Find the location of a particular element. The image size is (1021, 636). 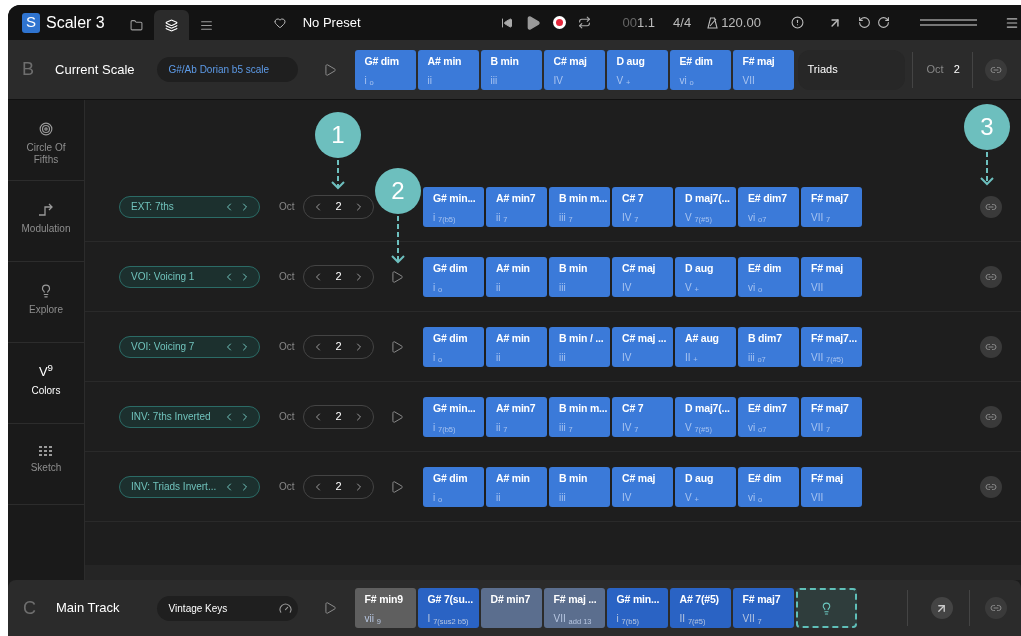

heart-icon is located at coordinates (279, 22).